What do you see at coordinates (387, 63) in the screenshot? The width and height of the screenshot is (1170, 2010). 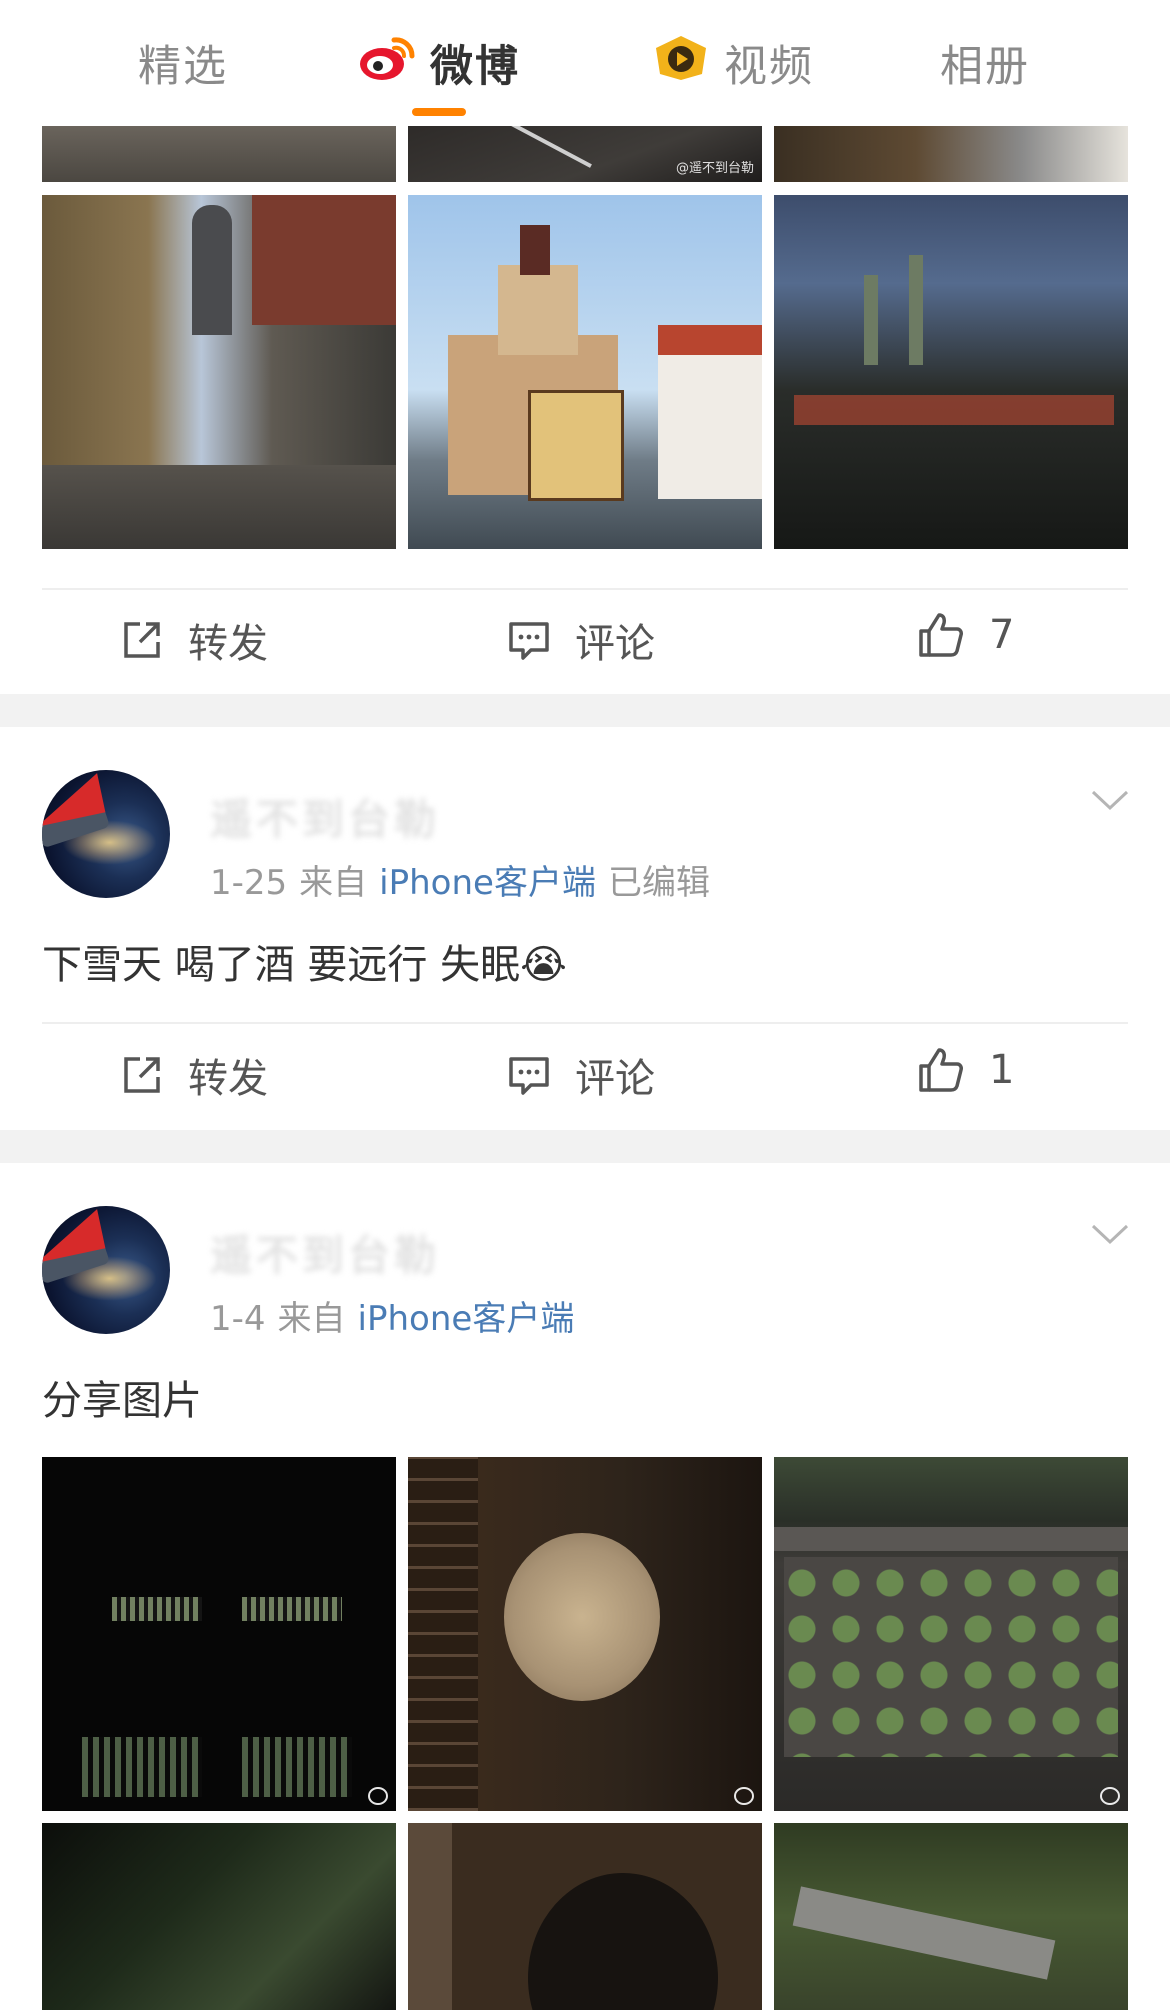 I see `weibo-logo-icon` at bounding box center [387, 63].